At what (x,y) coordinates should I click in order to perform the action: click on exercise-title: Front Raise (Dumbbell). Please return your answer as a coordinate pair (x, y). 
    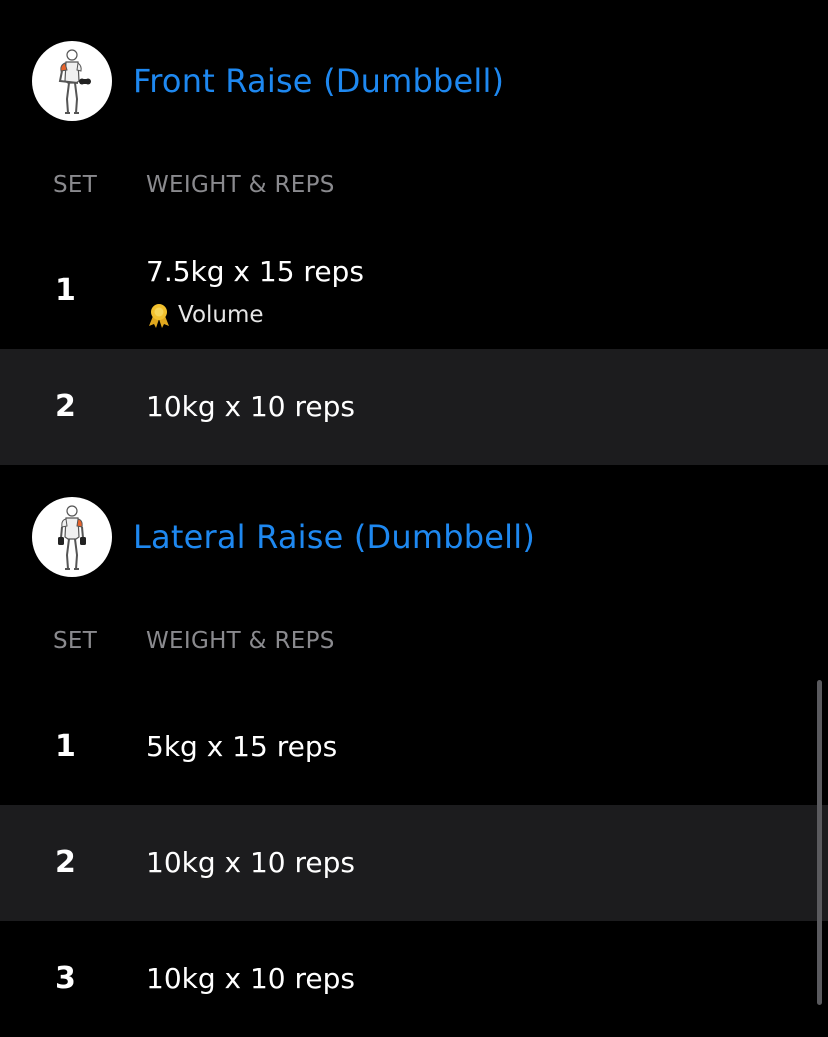
    Looking at the image, I should click on (318, 81).